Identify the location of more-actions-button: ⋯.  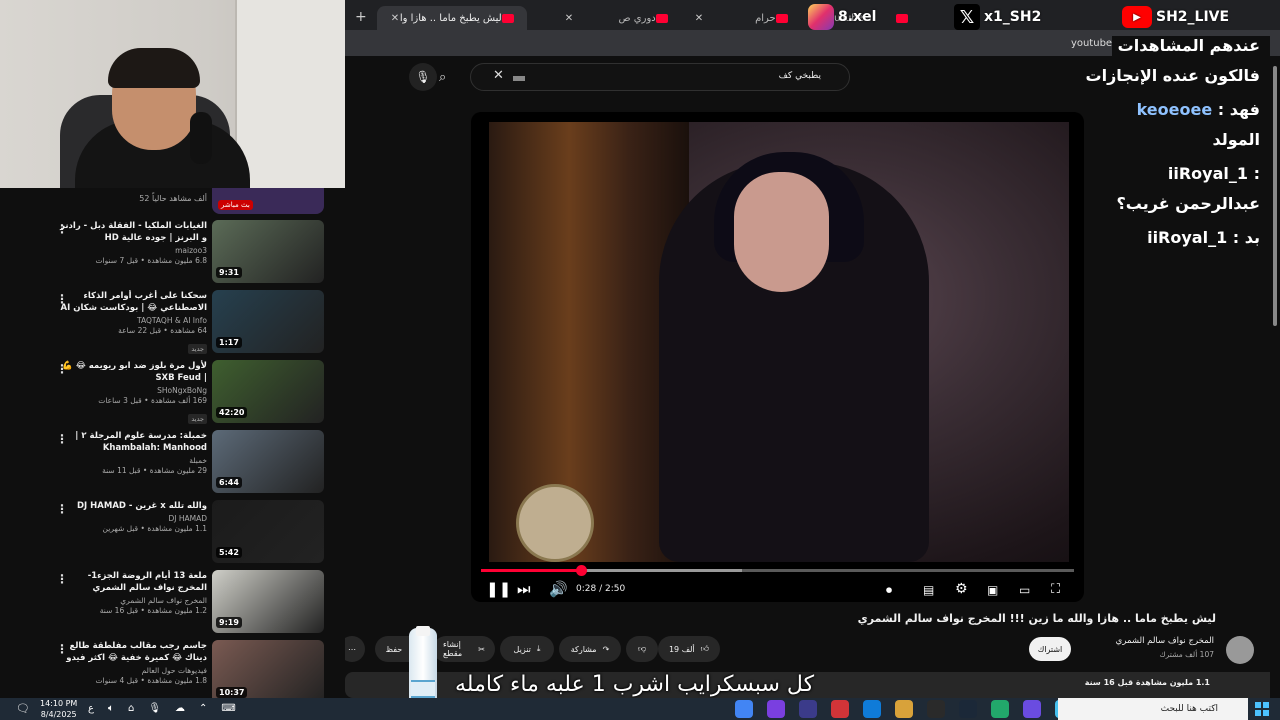
(355, 649).